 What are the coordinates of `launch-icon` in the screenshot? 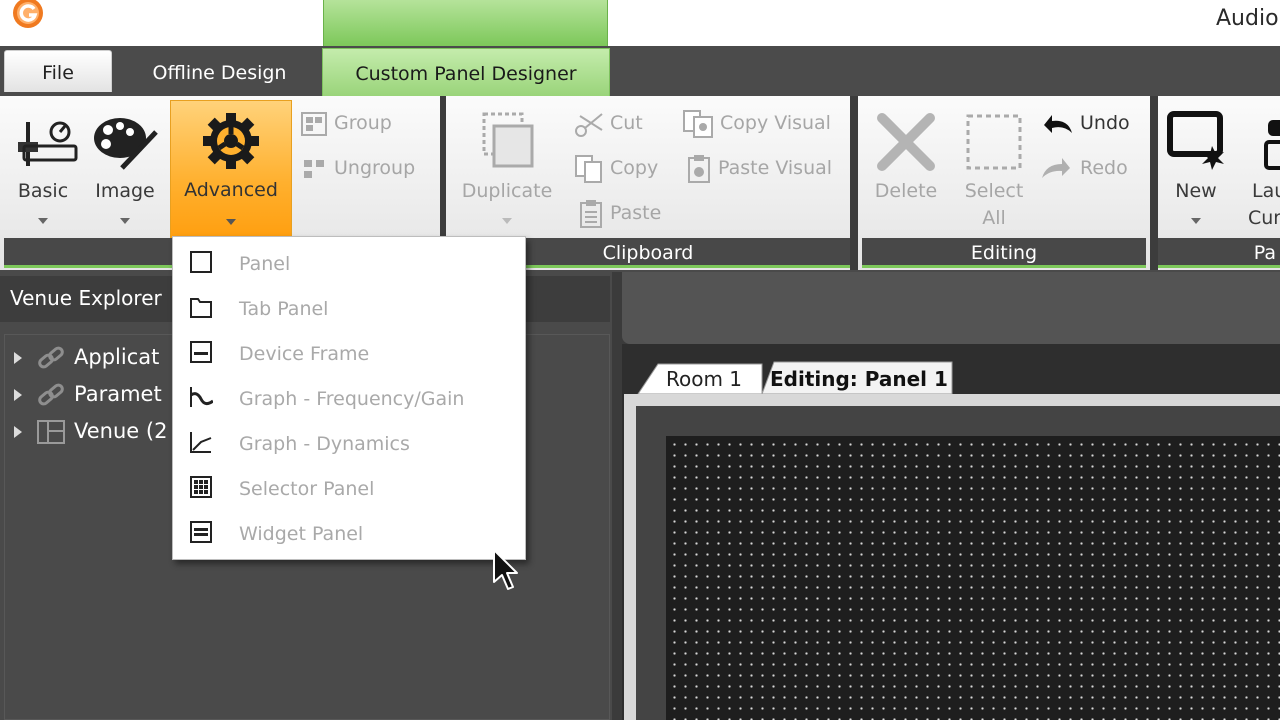 It's located at (1272, 145).